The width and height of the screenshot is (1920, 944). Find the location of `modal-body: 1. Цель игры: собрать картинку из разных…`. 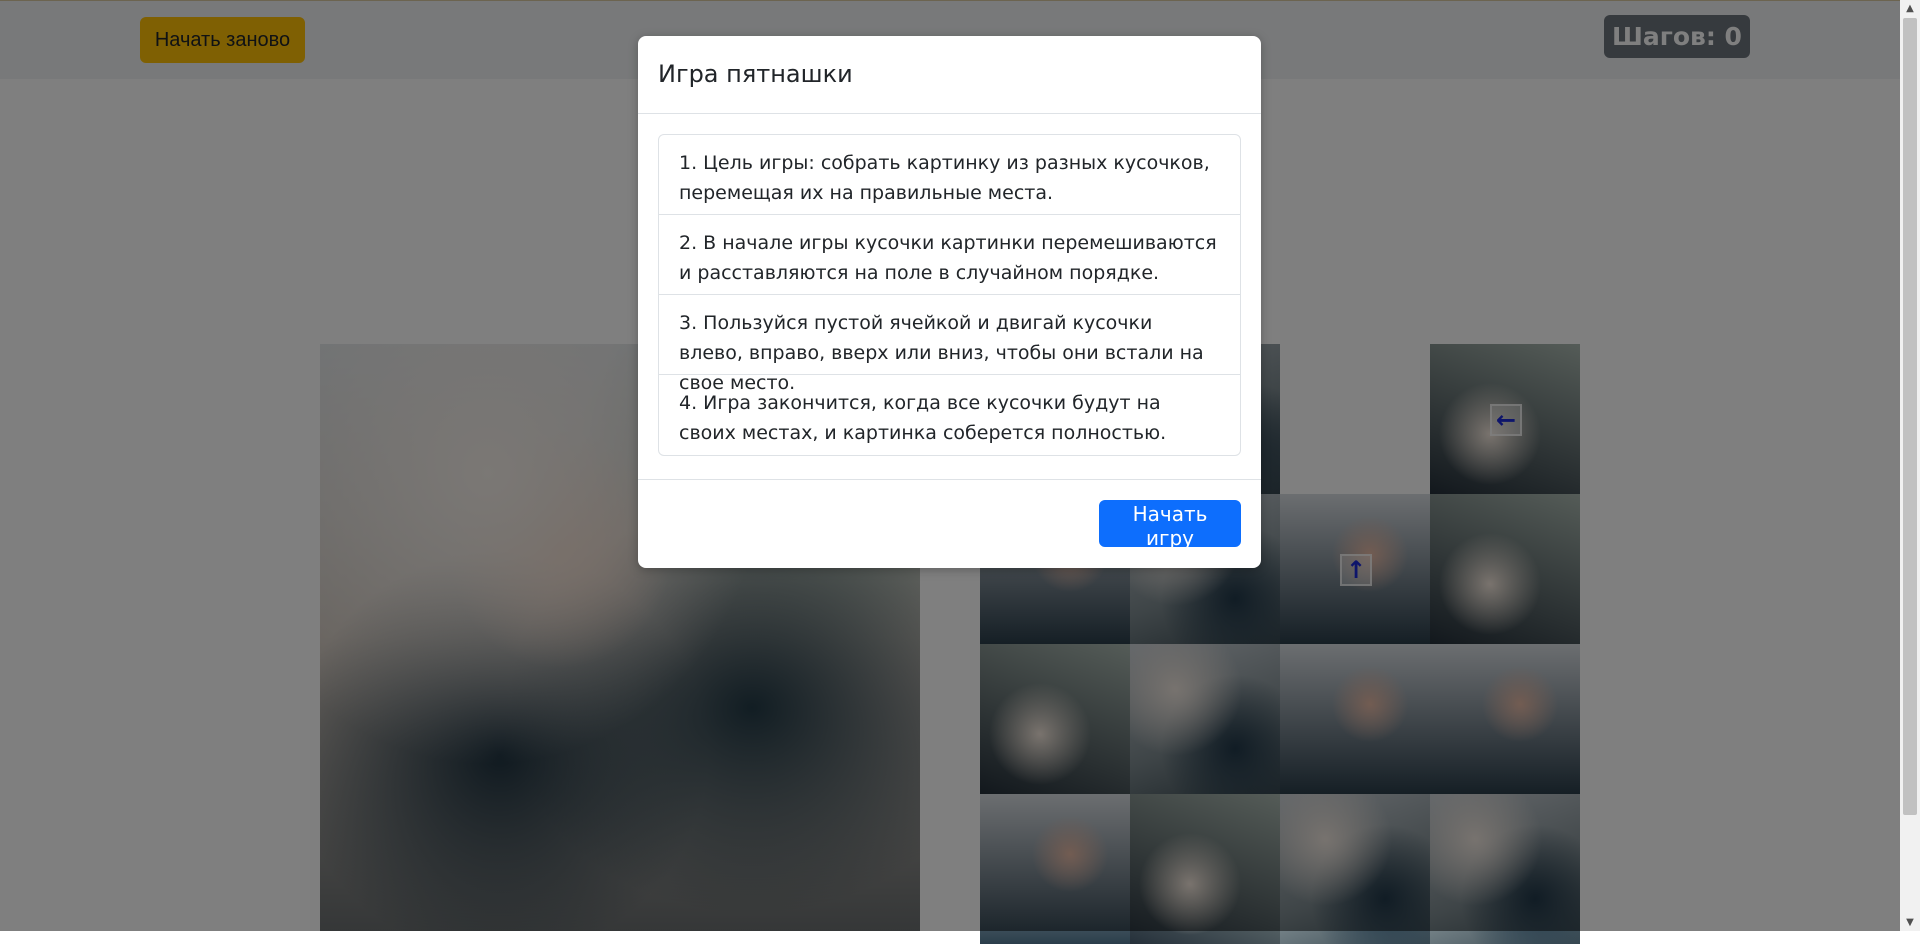

modal-body: 1. Цель игры: собрать картинку из разных… is located at coordinates (949, 295).